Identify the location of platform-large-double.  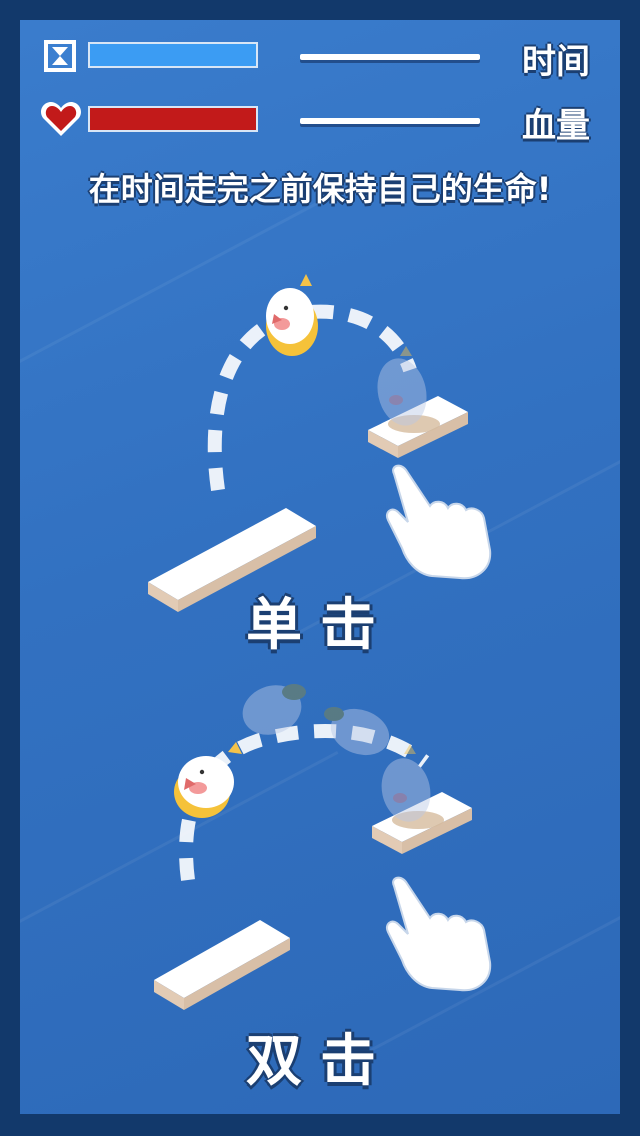
(222, 965).